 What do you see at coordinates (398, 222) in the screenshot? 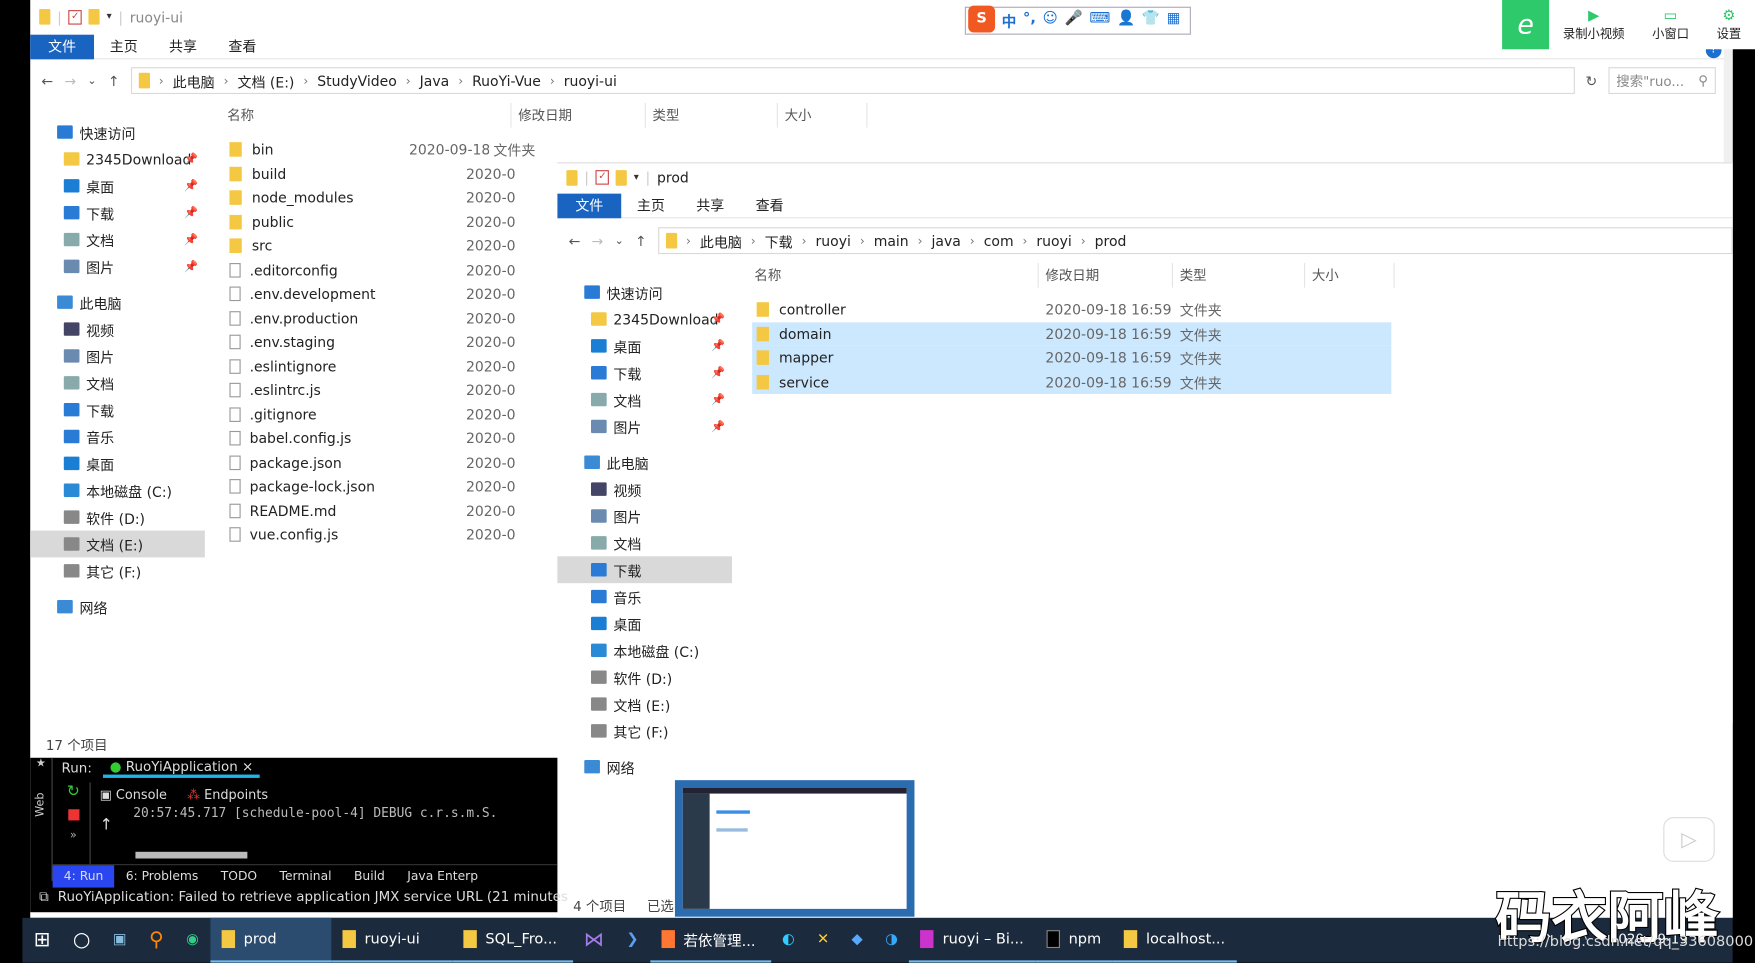
I see `file-row: public 2020-0` at bounding box center [398, 222].